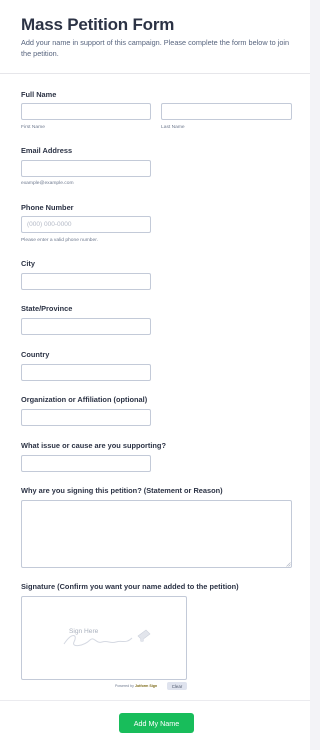 The width and height of the screenshot is (320, 750). What do you see at coordinates (86, 224) in the screenshot?
I see `phone-input` at bounding box center [86, 224].